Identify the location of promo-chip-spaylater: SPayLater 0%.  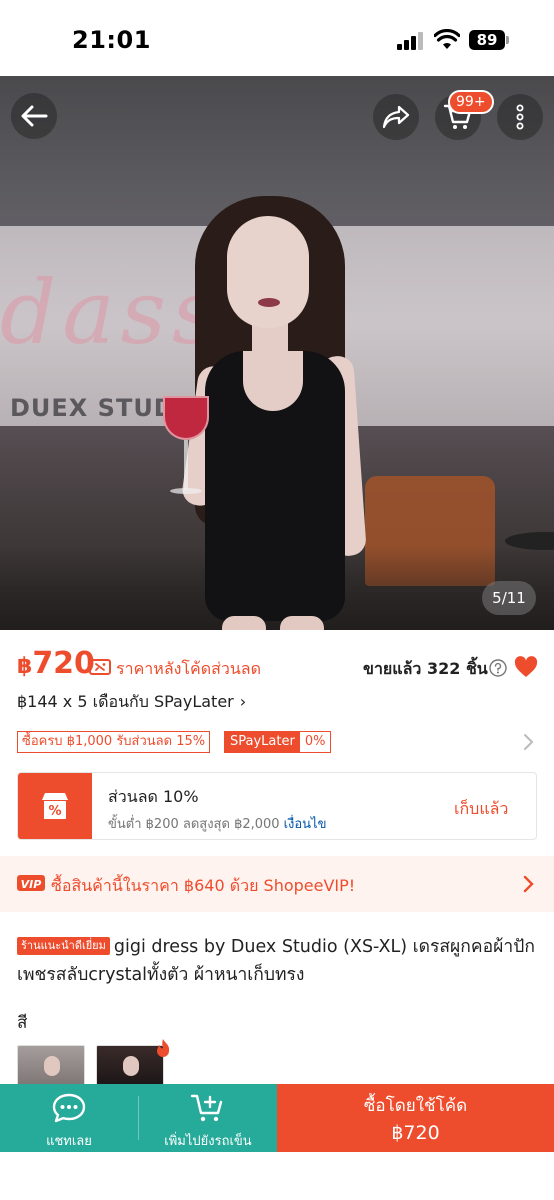
(278, 742).